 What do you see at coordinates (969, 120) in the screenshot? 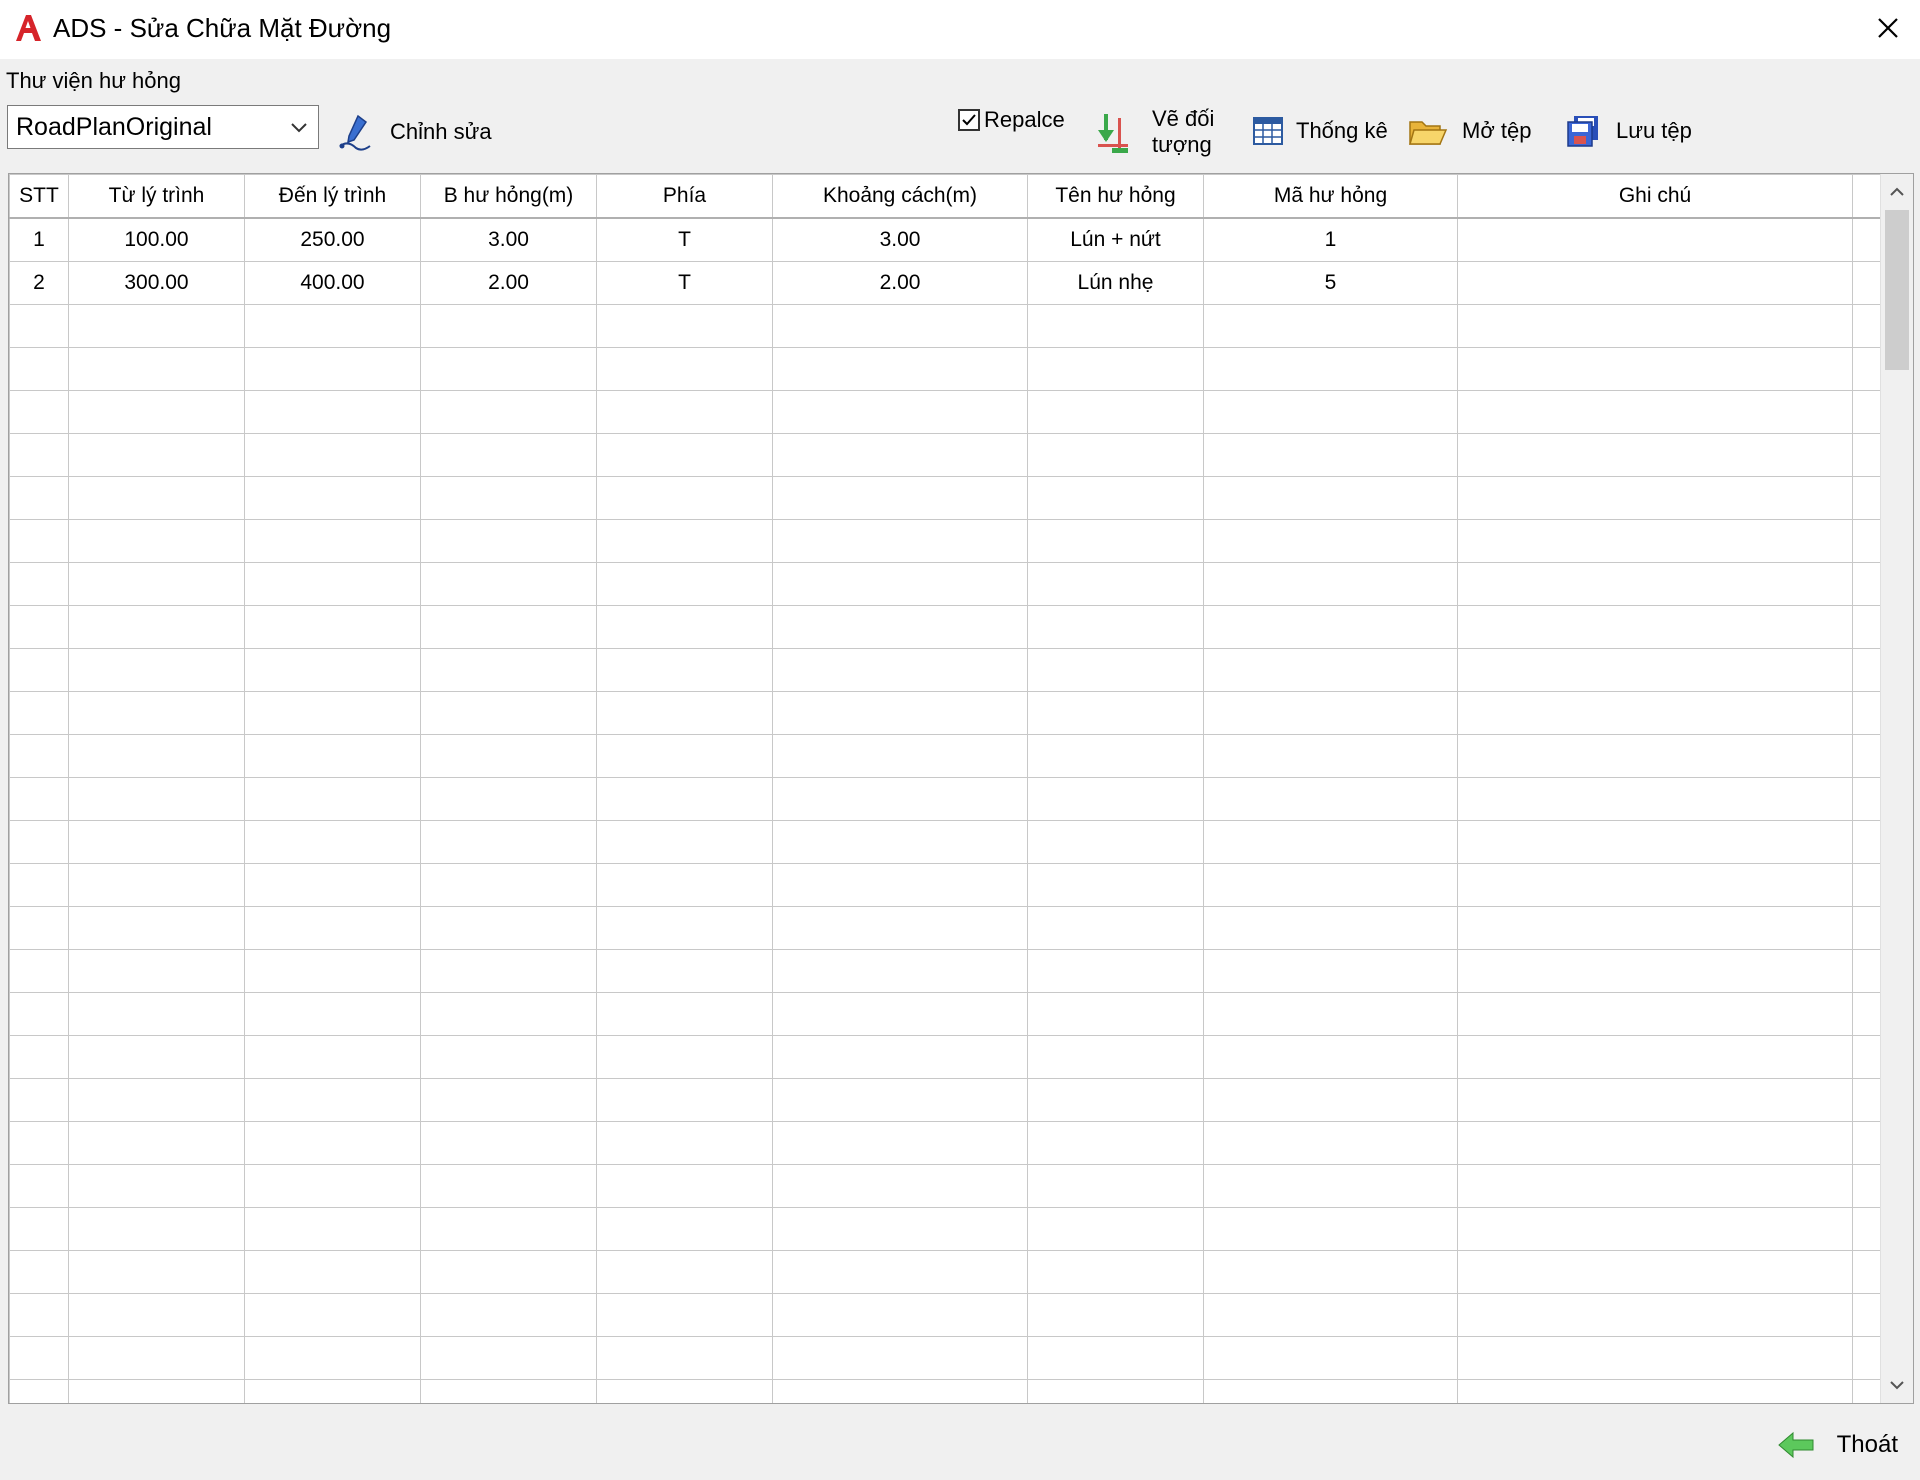
I see `replace-check-box` at bounding box center [969, 120].